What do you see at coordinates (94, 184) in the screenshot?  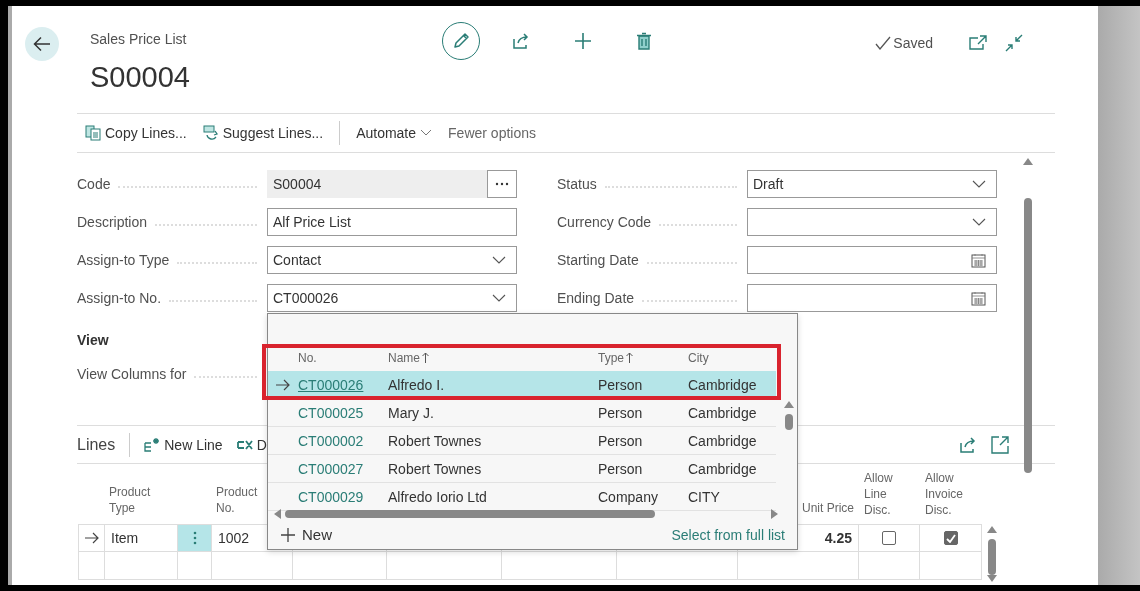 I see `field-label: Code` at bounding box center [94, 184].